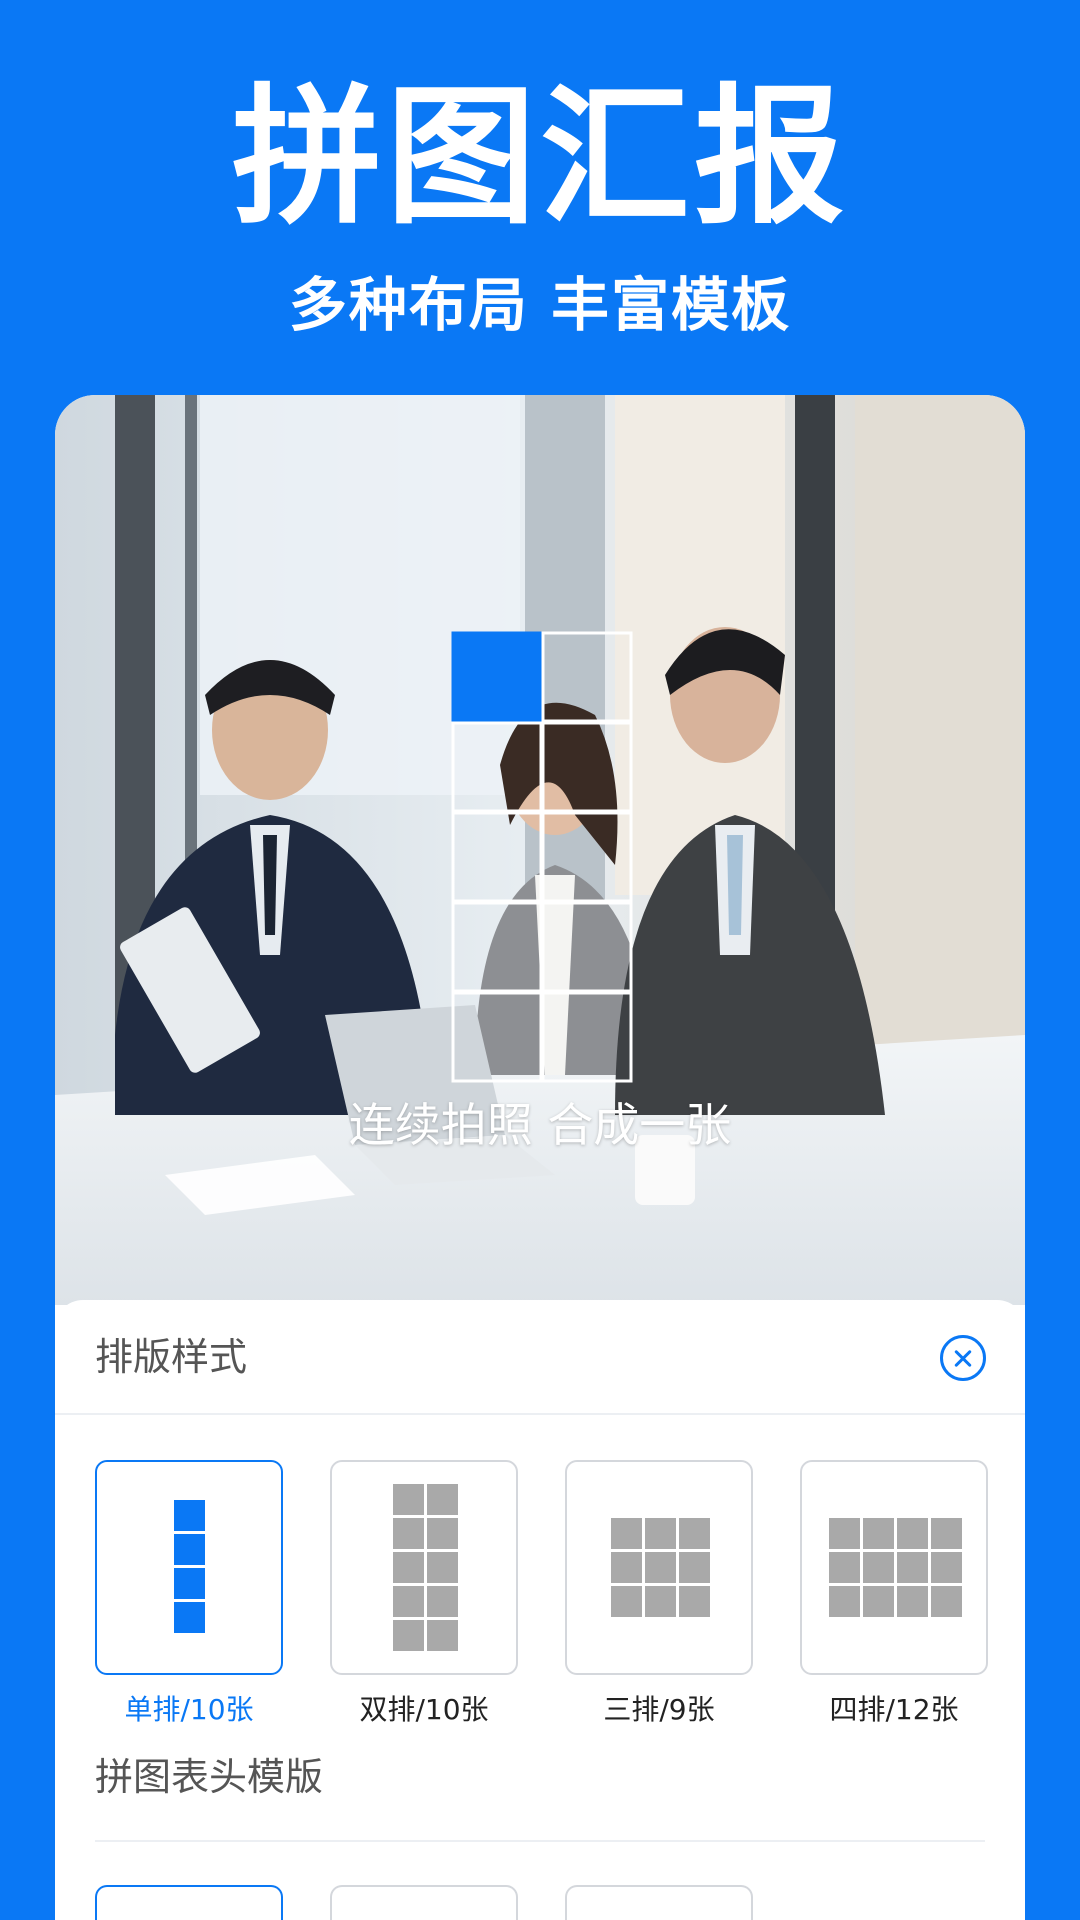 The image size is (1080, 1920). I want to click on double-column-icon, so click(425, 1567).